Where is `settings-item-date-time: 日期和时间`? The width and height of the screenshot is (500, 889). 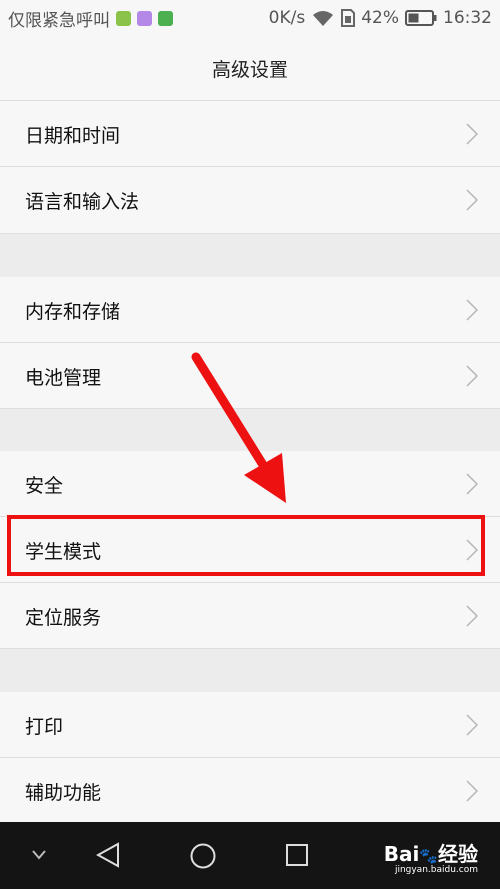 settings-item-date-time: 日期和时间 is located at coordinates (250, 134).